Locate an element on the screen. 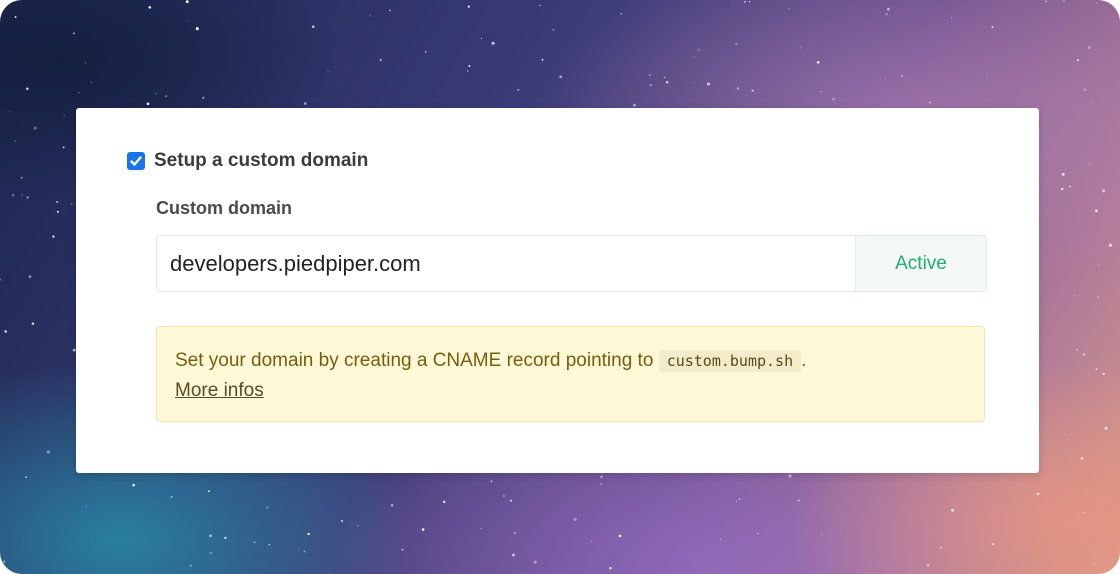  custom-domain-checkbox is located at coordinates (136, 161).